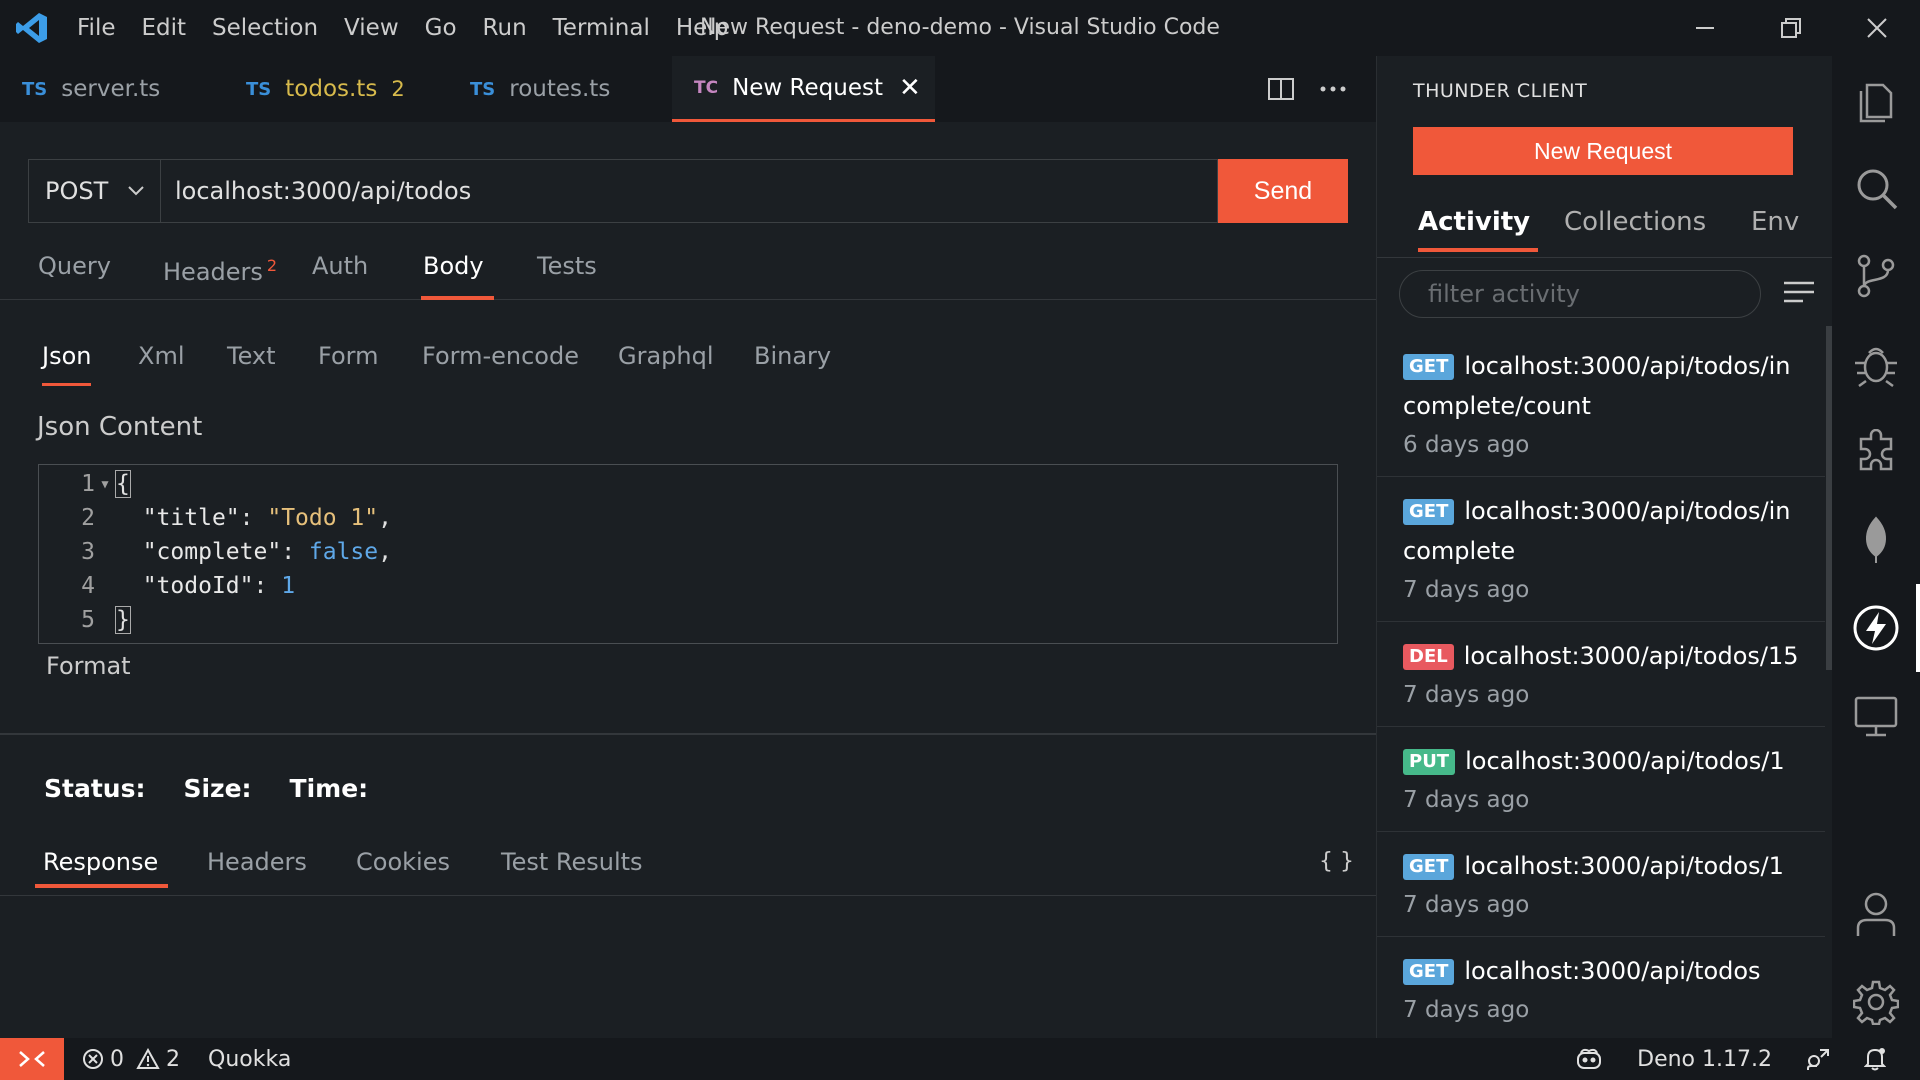 This screenshot has height=1080, width=1920. Describe the element at coordinates (803, 89) in the screenshot. I see `tab-new-request: TC New Request ✕` at that location.